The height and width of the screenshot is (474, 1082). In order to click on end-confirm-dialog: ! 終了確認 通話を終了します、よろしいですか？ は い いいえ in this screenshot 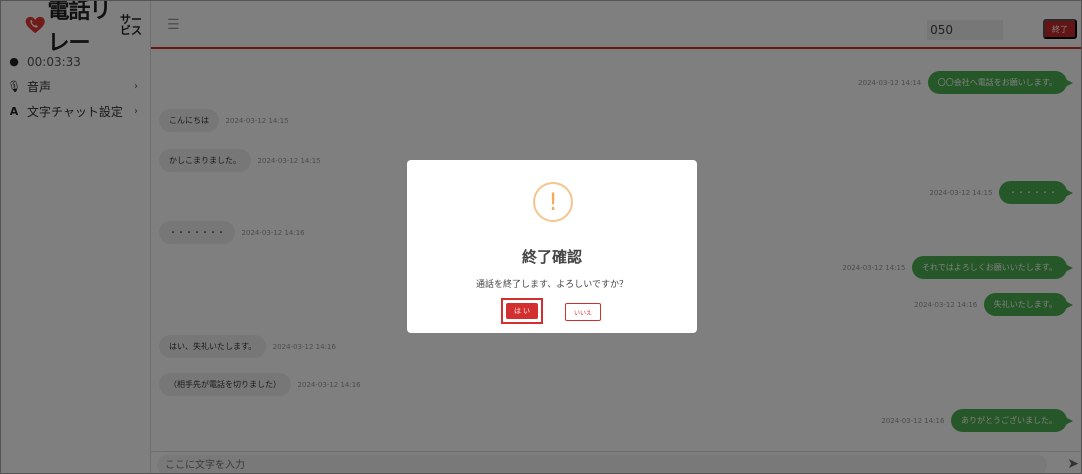, I will do `click(552, 246)`.